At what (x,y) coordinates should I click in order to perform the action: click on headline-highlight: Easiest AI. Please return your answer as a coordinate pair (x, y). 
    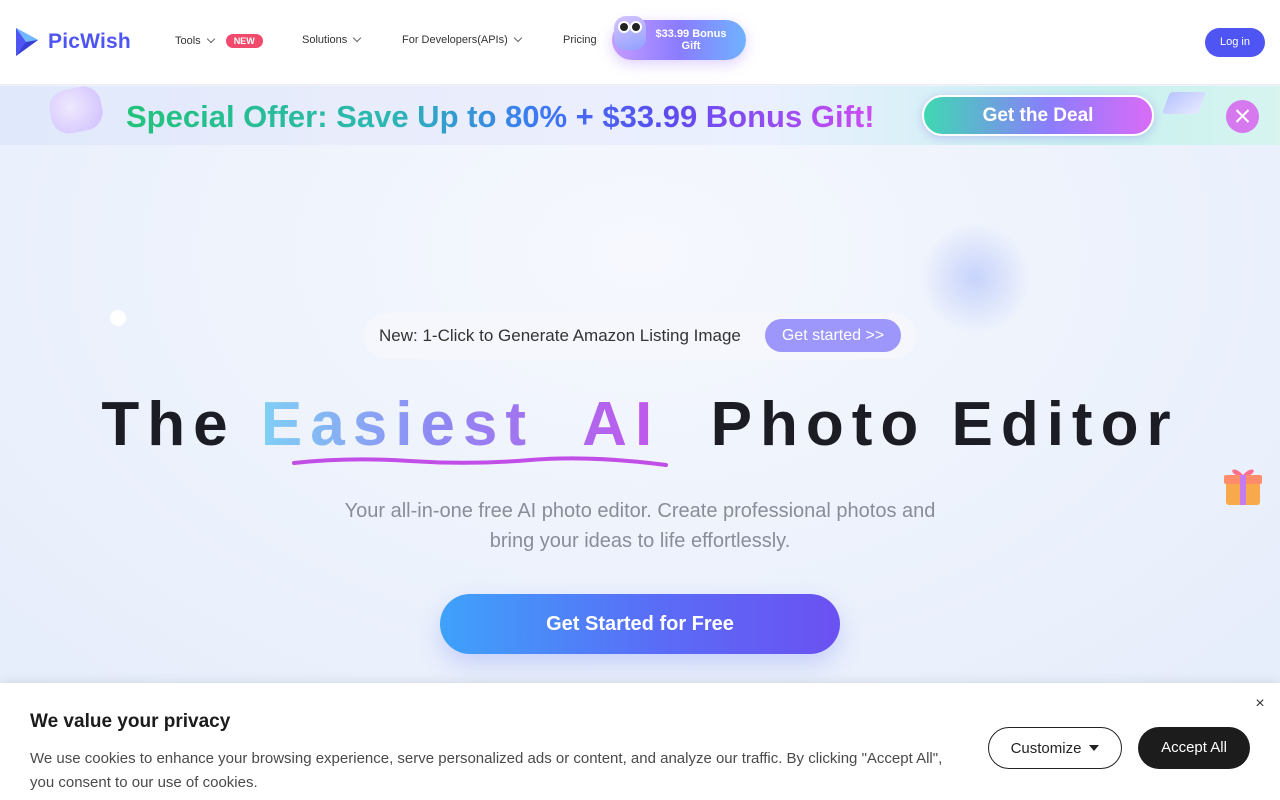
    Looking at the image, I should click on (460, 424).